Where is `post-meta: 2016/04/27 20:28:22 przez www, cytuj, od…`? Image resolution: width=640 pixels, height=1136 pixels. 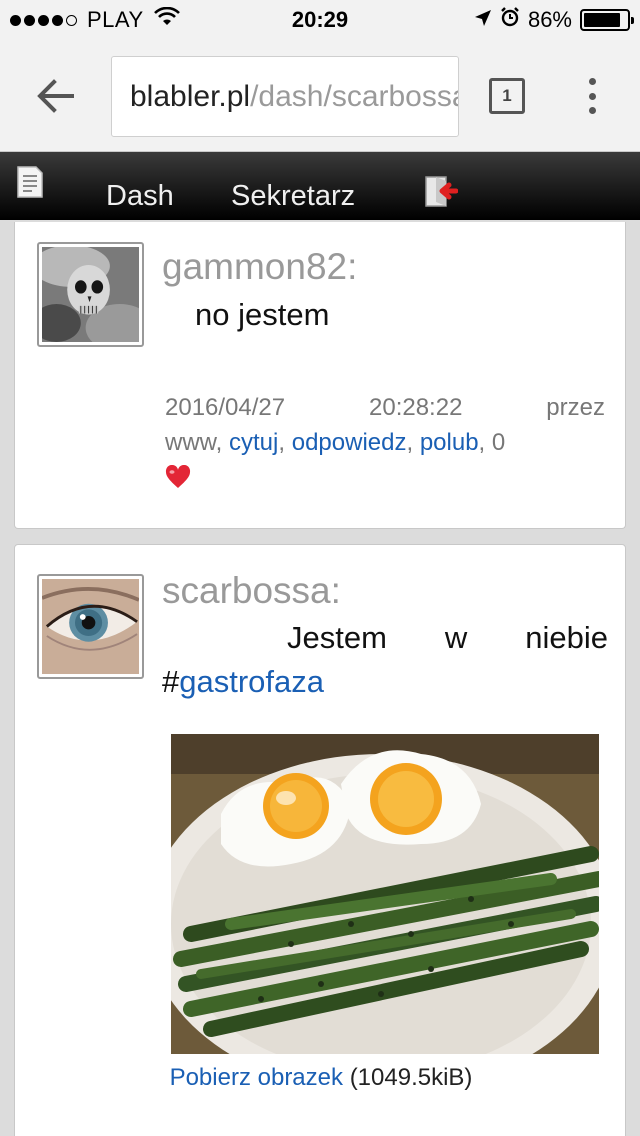
post-meta: 2016/04/27 20:28:22 przez www, cytuj, od… is located at coordinates (385, 444).